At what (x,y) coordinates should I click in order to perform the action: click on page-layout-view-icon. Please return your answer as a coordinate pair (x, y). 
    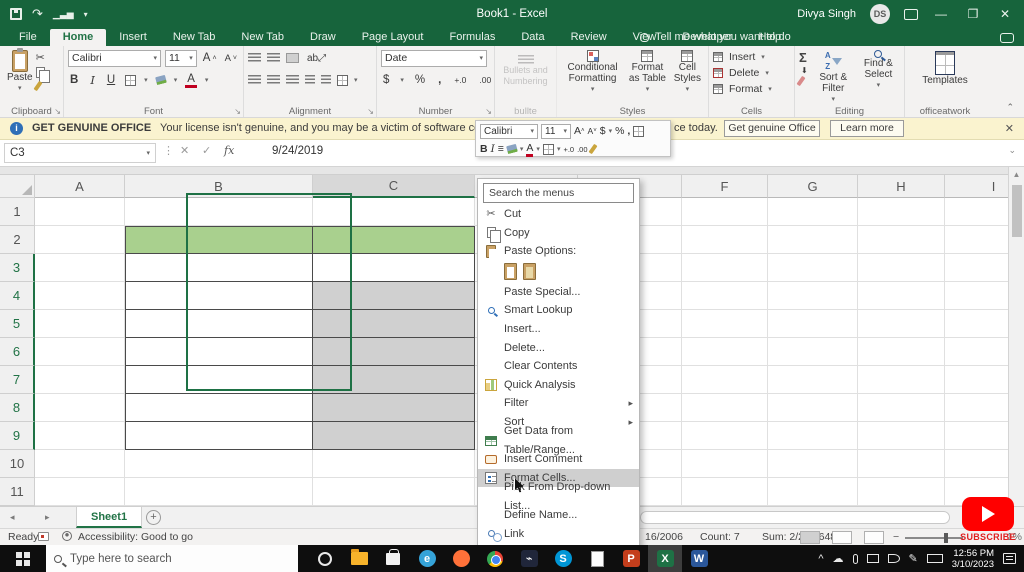
    Looking at the image, I should click on (842, 537).